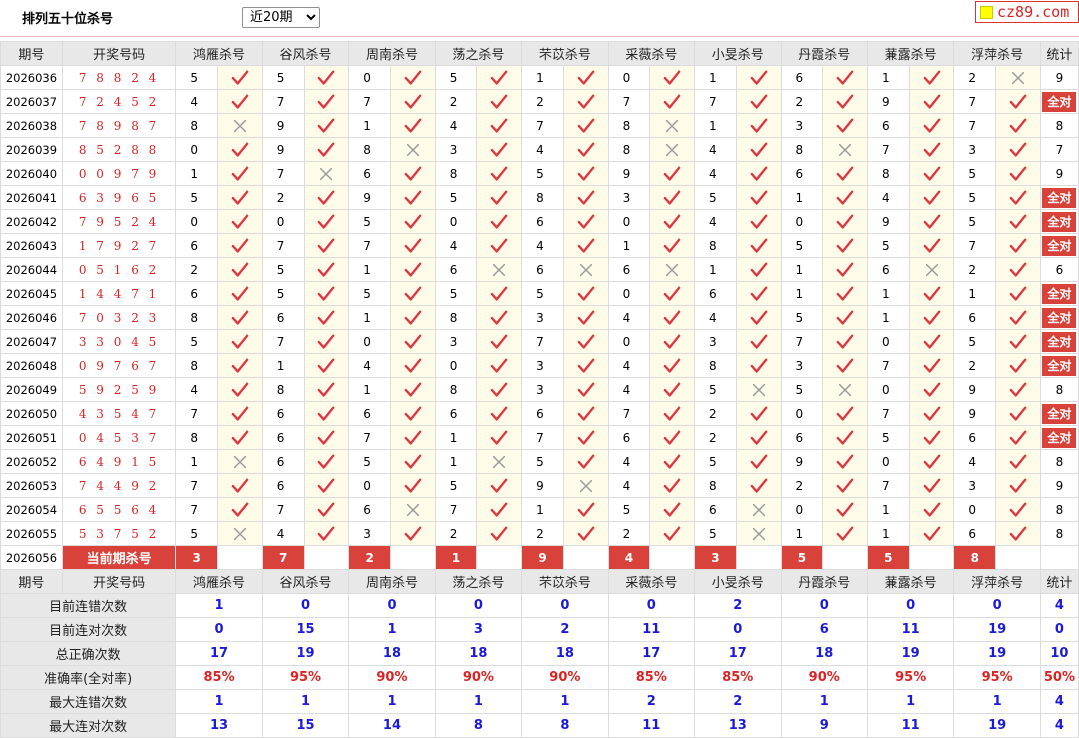 This screenshot has width=1079, height=738. I want to click on header-stat: 统计, so click(1059, 53).